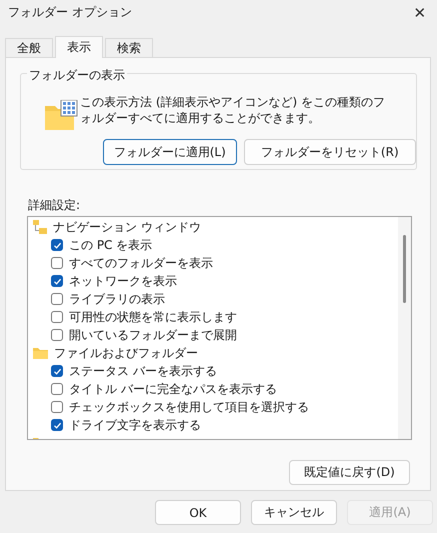 The width and height of the screenshot is (437, 533). Describe the element at coordinates (62, 115) in the screenshot. I see `folder-grid-icon` at that location.